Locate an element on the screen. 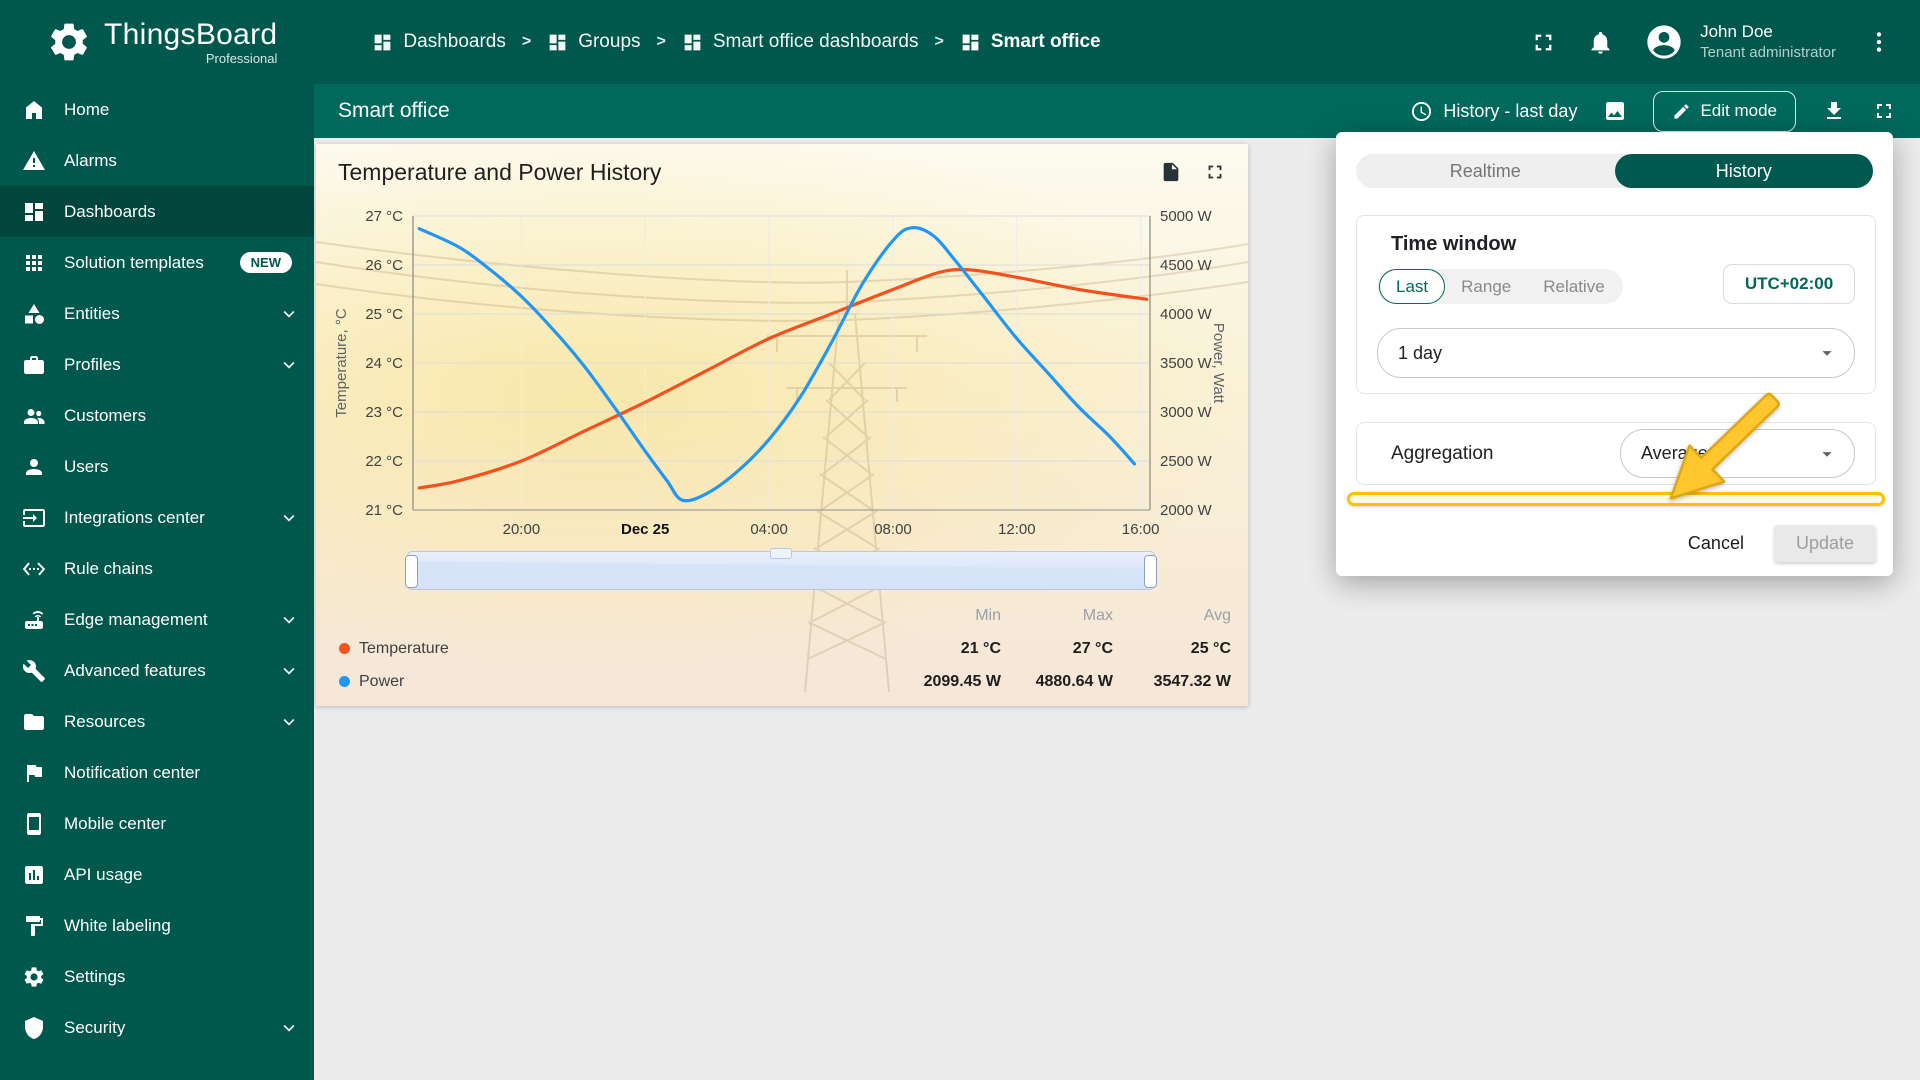  more-vert-icon is located at coordinates (1879, 42).